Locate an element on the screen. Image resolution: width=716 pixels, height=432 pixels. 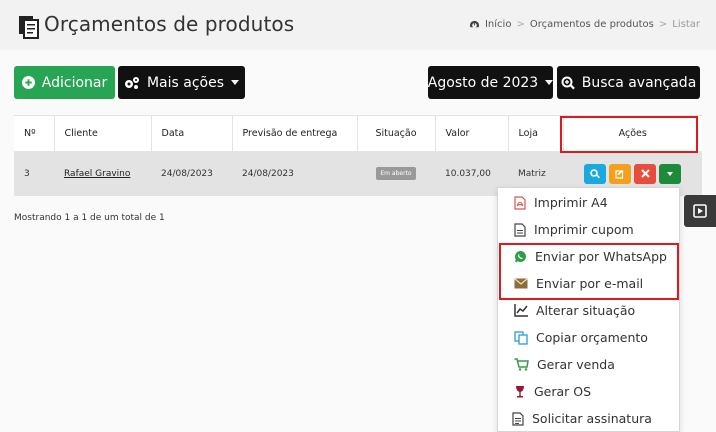
menu-item-copy-budget: Copiar orçamento is located at coordinates (588, 337).